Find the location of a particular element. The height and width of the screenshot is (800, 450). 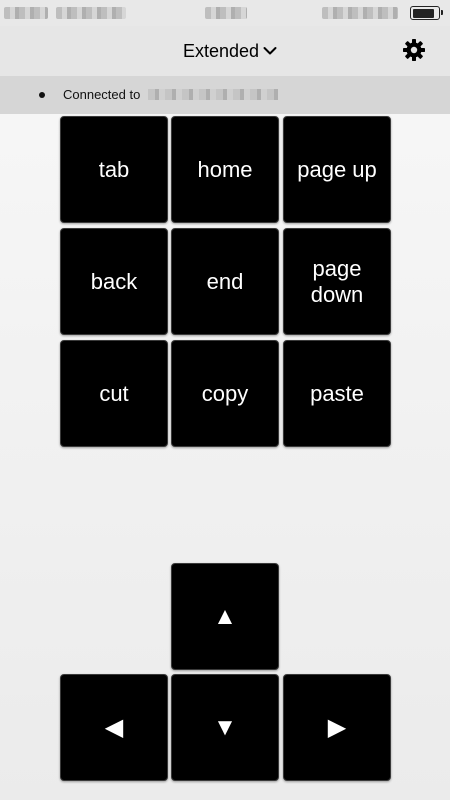

tab-key: tab is located at coordinates (114, 169).